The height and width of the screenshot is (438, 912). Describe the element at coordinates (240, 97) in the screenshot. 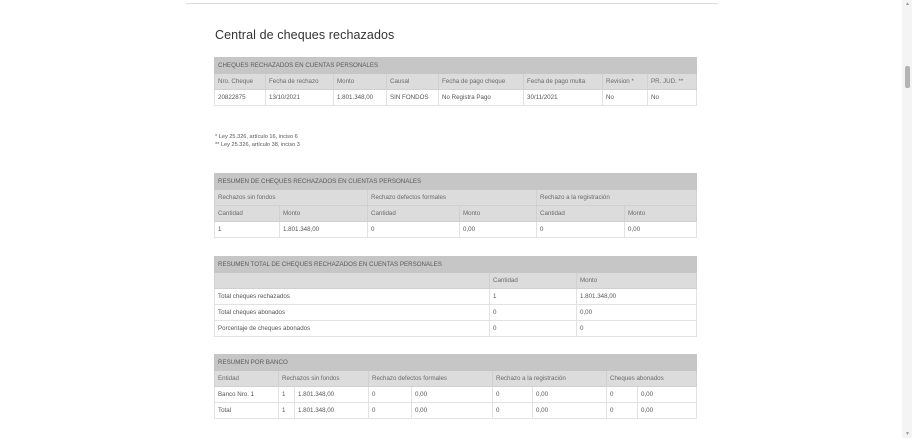

I see `check-number-cell: 20822875` at that location.